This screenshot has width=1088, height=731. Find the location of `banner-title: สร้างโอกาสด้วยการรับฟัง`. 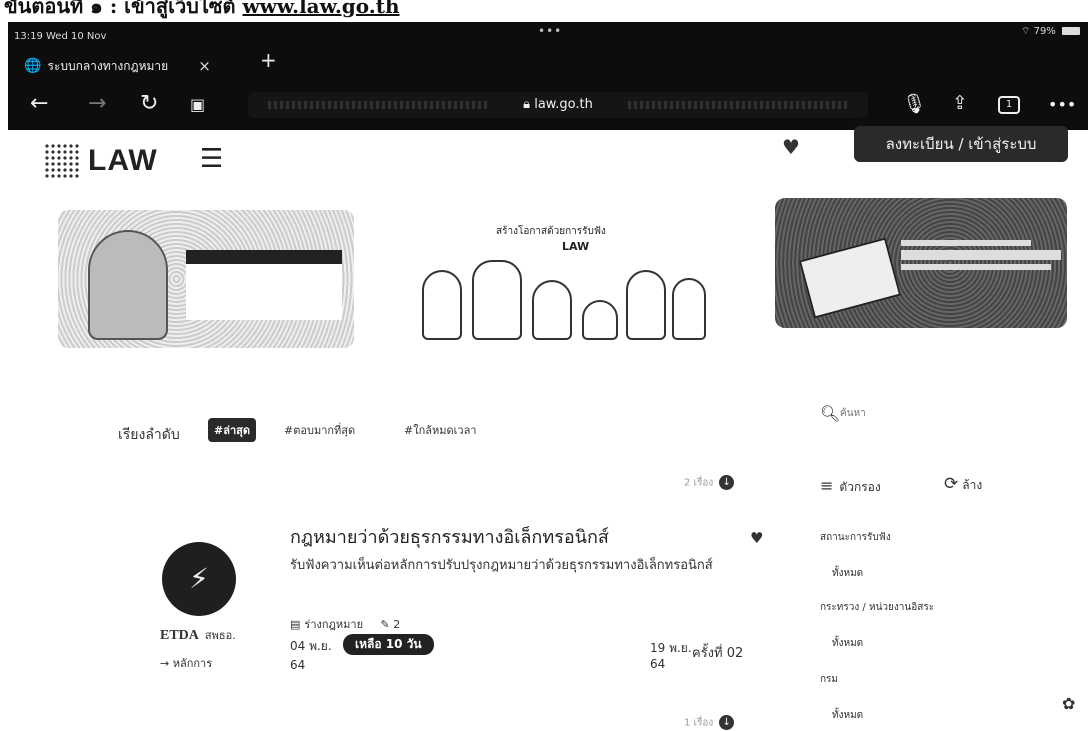

banner-title: สร้างโอกาสด้วยการรับฟัง is located at coordinates (551, 231).